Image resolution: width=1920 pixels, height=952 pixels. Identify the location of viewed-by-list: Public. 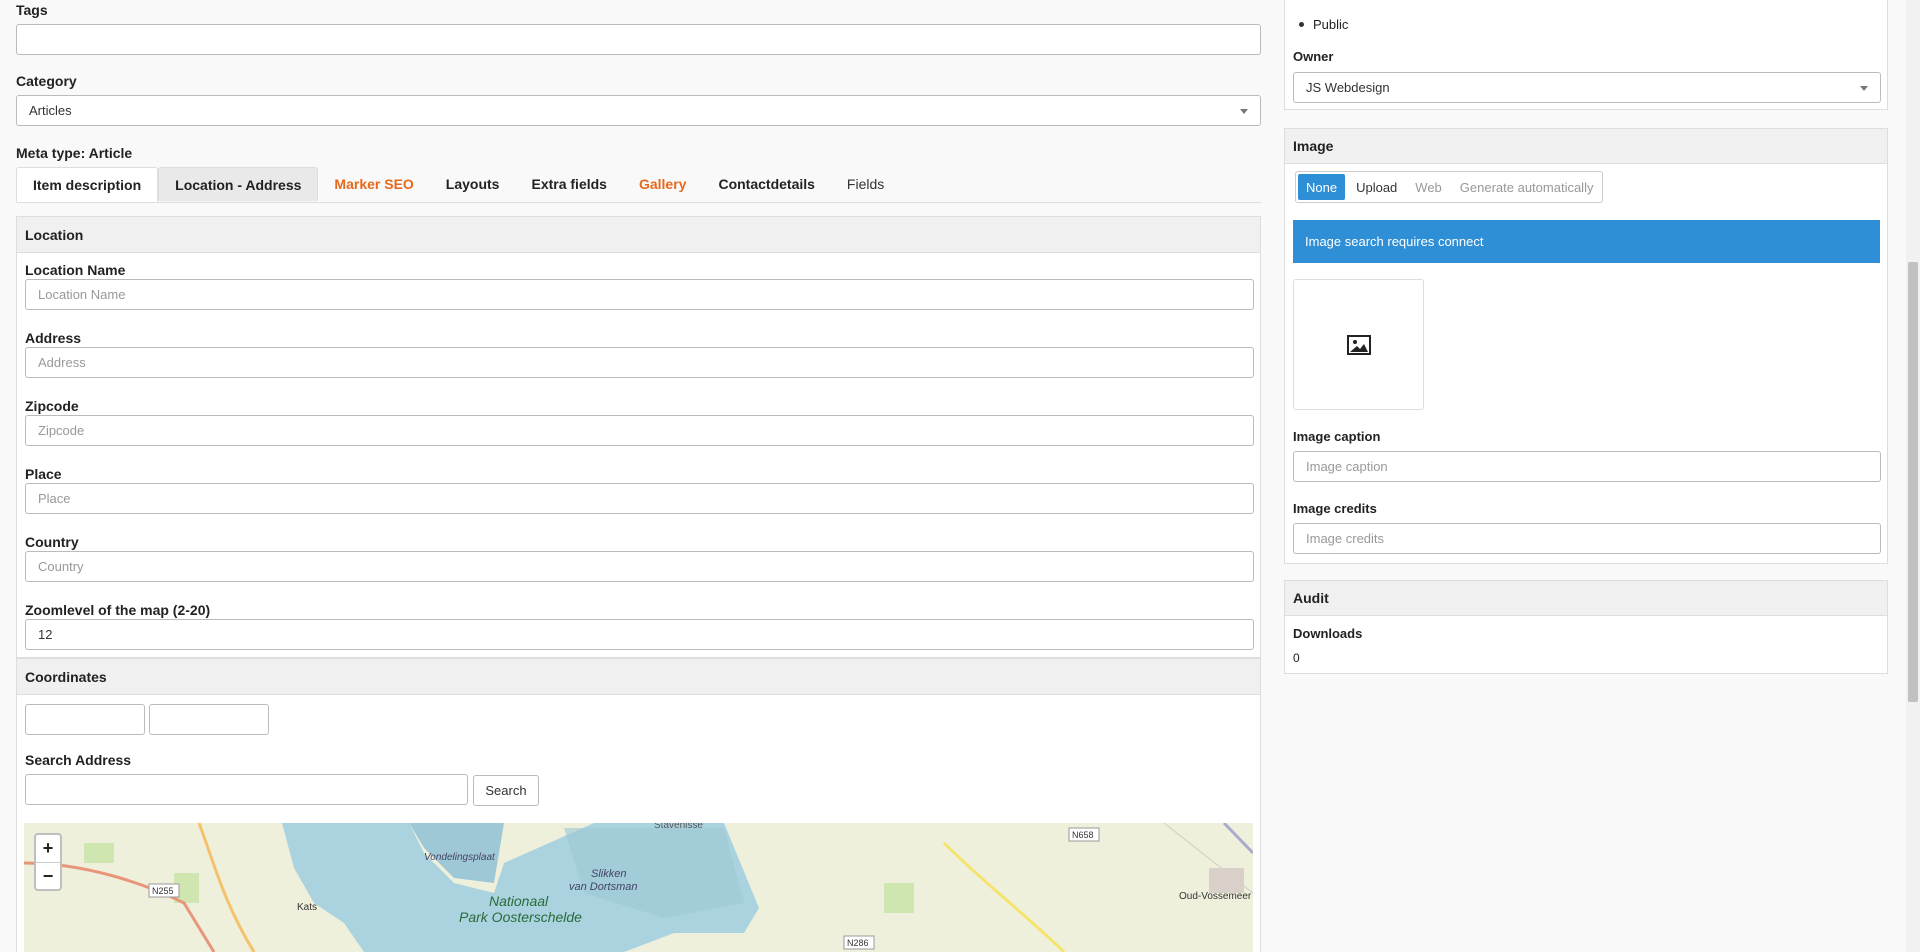
(1323, 24).